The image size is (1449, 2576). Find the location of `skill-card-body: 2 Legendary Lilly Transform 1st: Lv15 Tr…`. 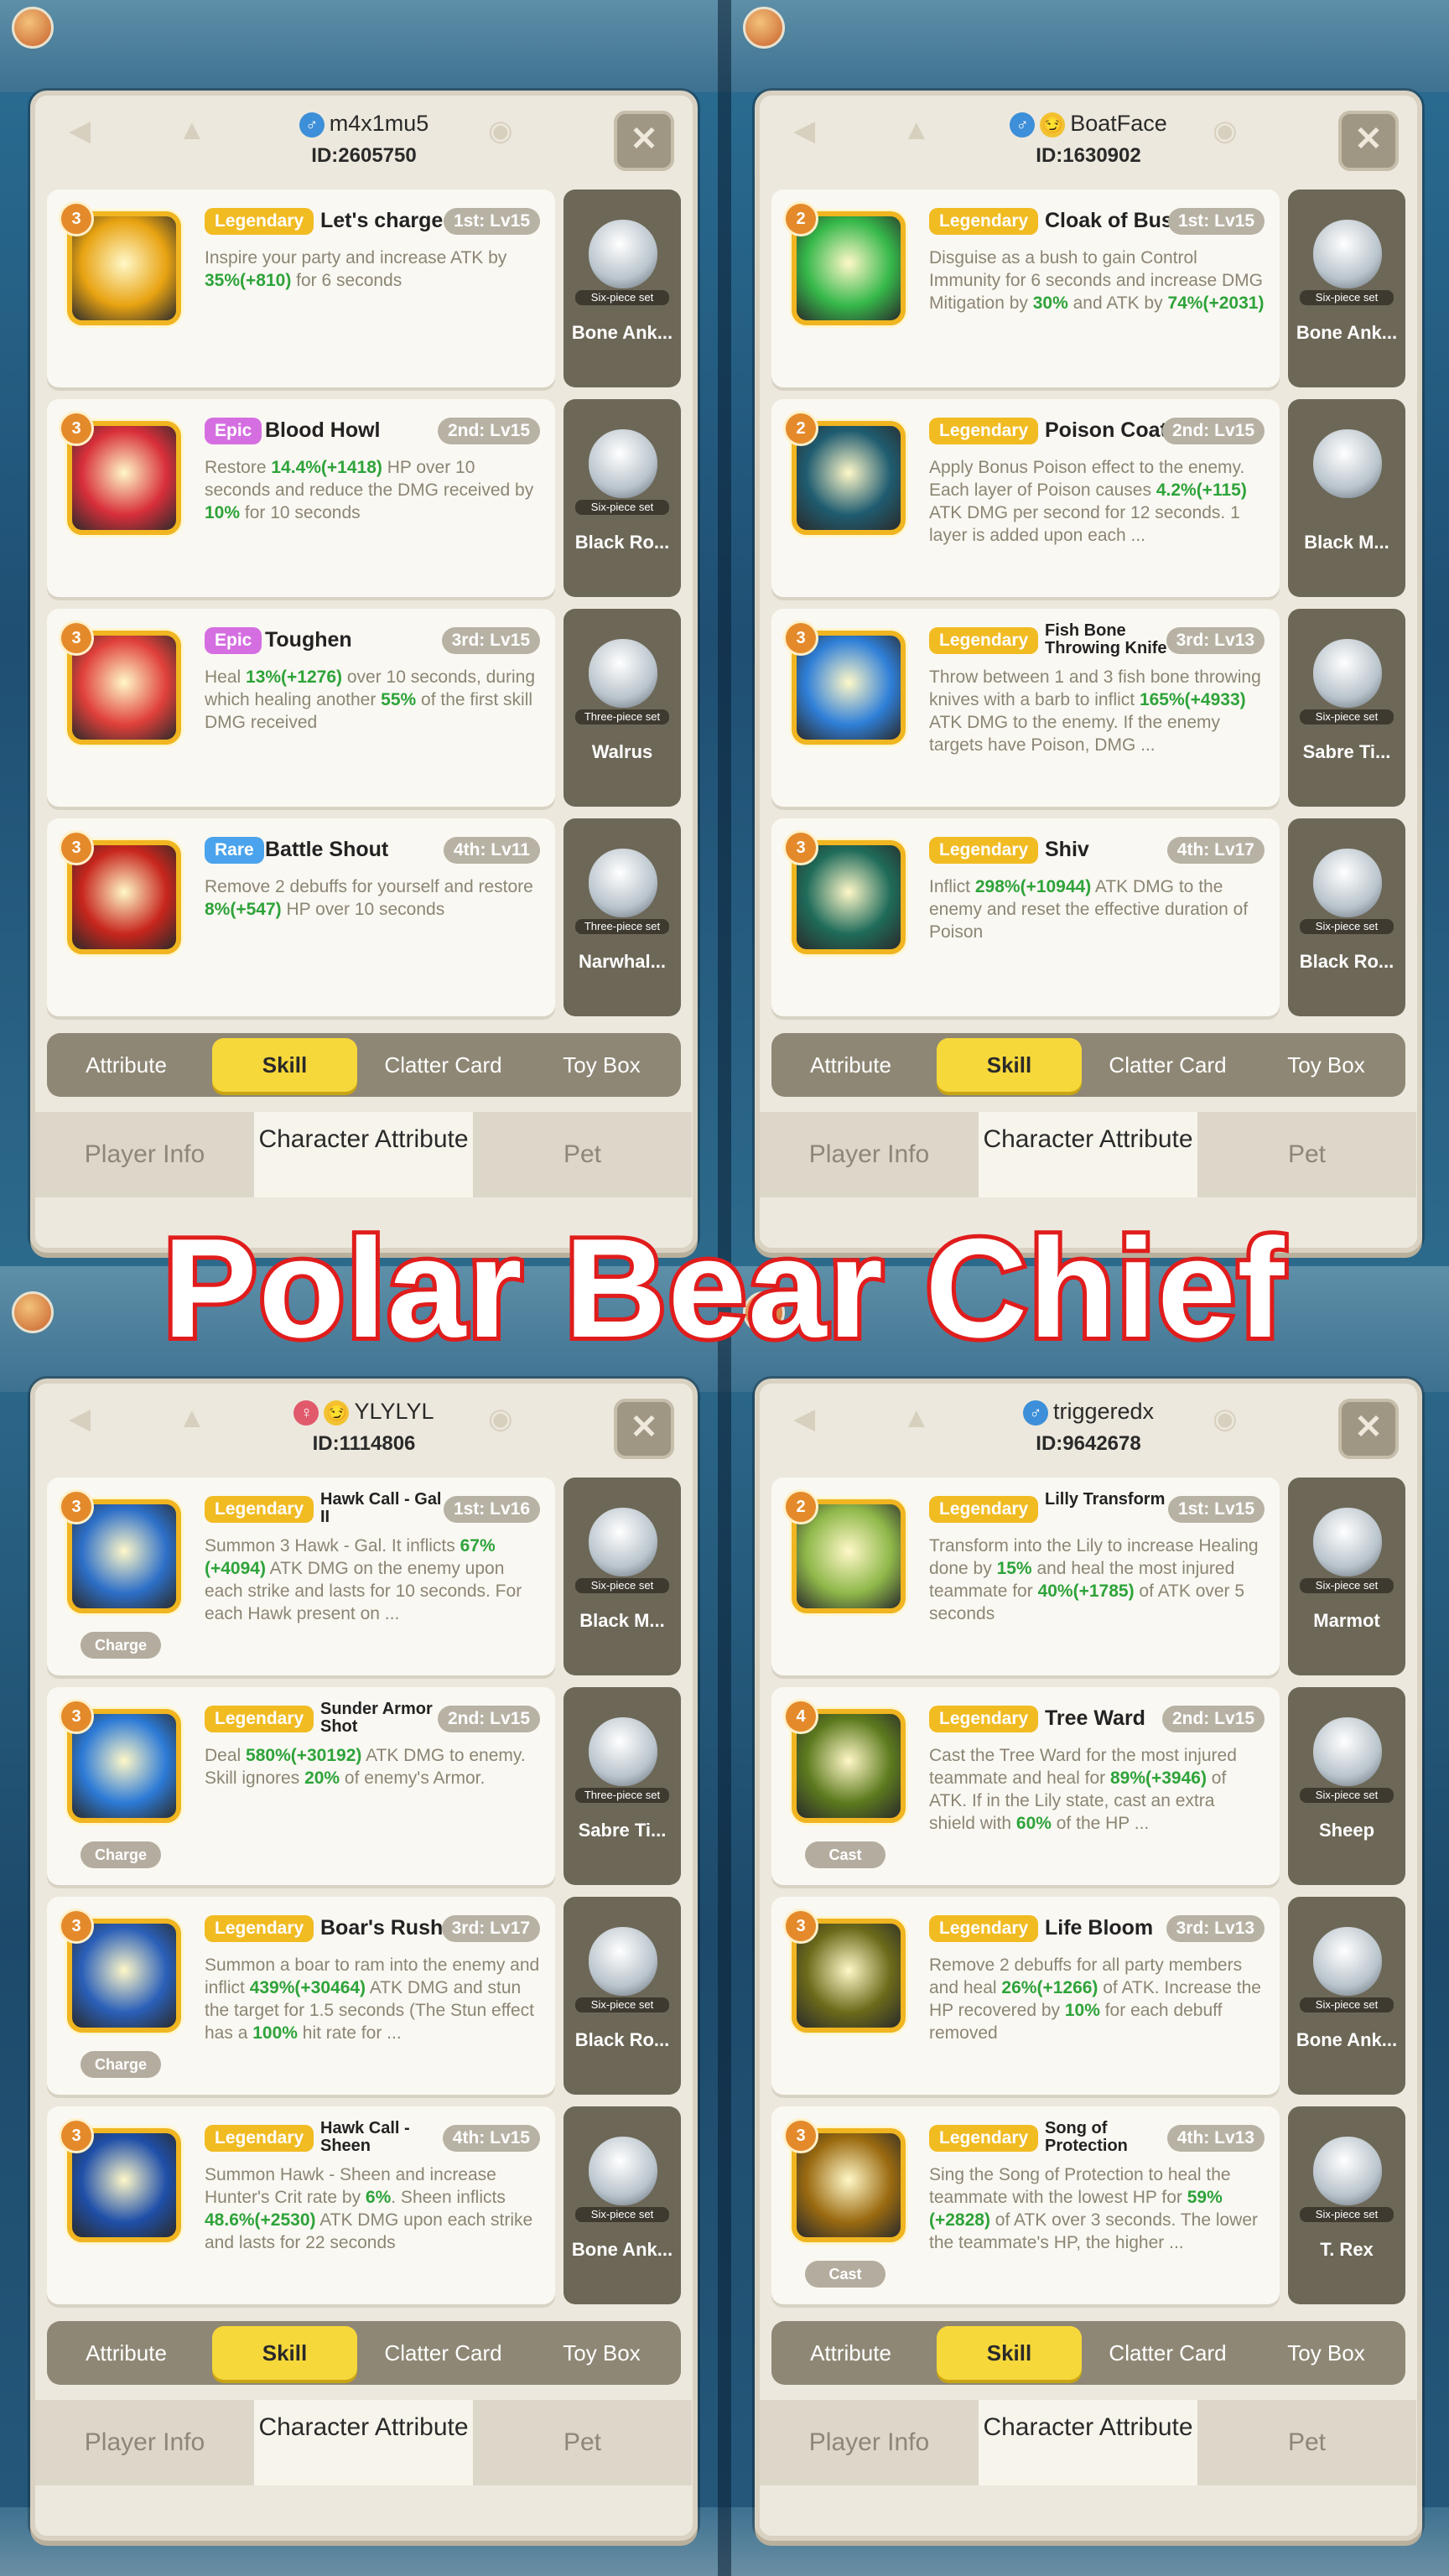

skill-card-body: 2 Legendary Lilly Transform 1st: Lv15 Tr… is located at coordinates (1025, 1576).